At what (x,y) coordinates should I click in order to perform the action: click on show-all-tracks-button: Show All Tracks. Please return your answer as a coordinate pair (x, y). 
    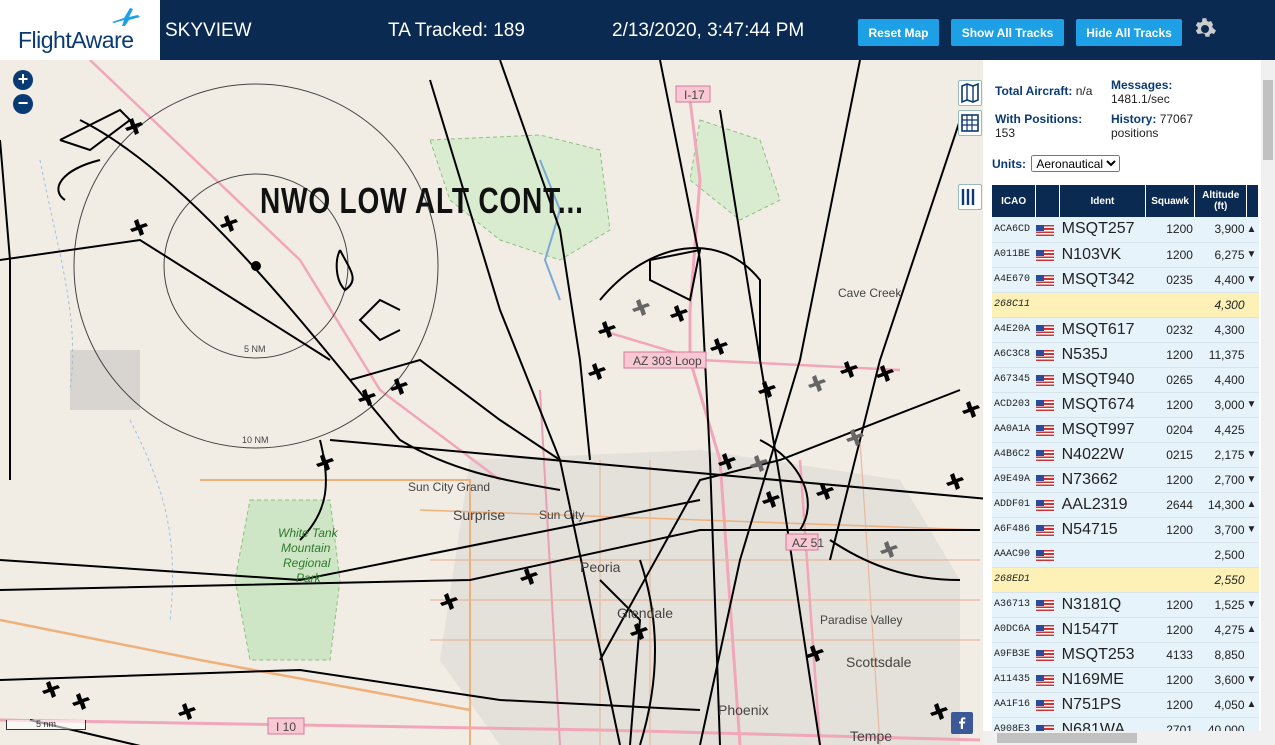
    Looking at the image, I should click on (1007, 32).